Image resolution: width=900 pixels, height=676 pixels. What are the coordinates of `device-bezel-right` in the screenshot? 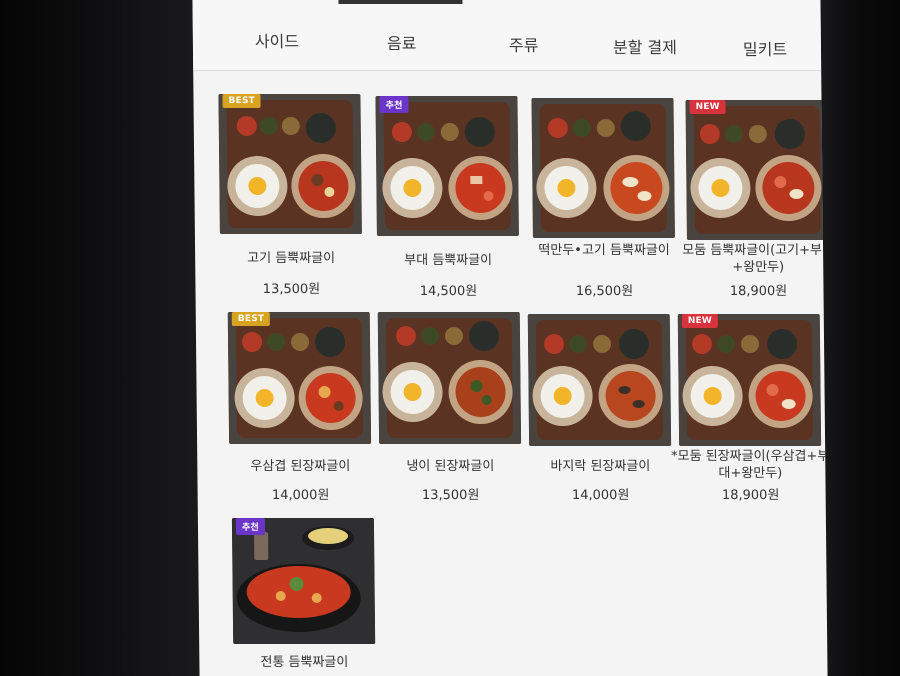 It's located at (859, 338).